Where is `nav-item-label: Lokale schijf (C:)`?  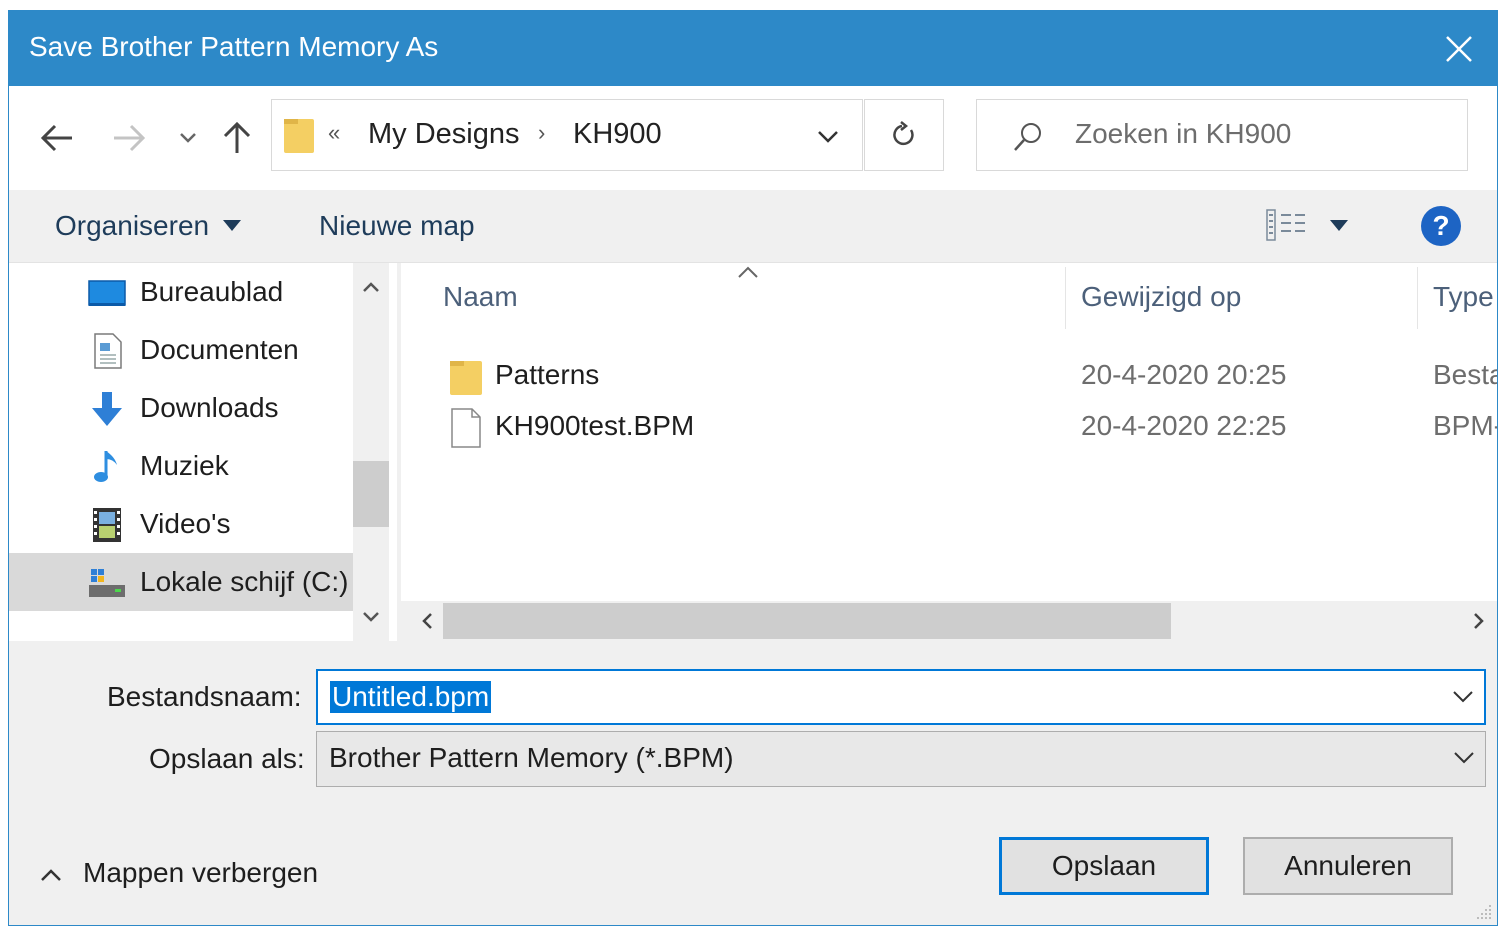
nav-item-label: Lokale schijf (C:) is located at coordinates (244, 581).